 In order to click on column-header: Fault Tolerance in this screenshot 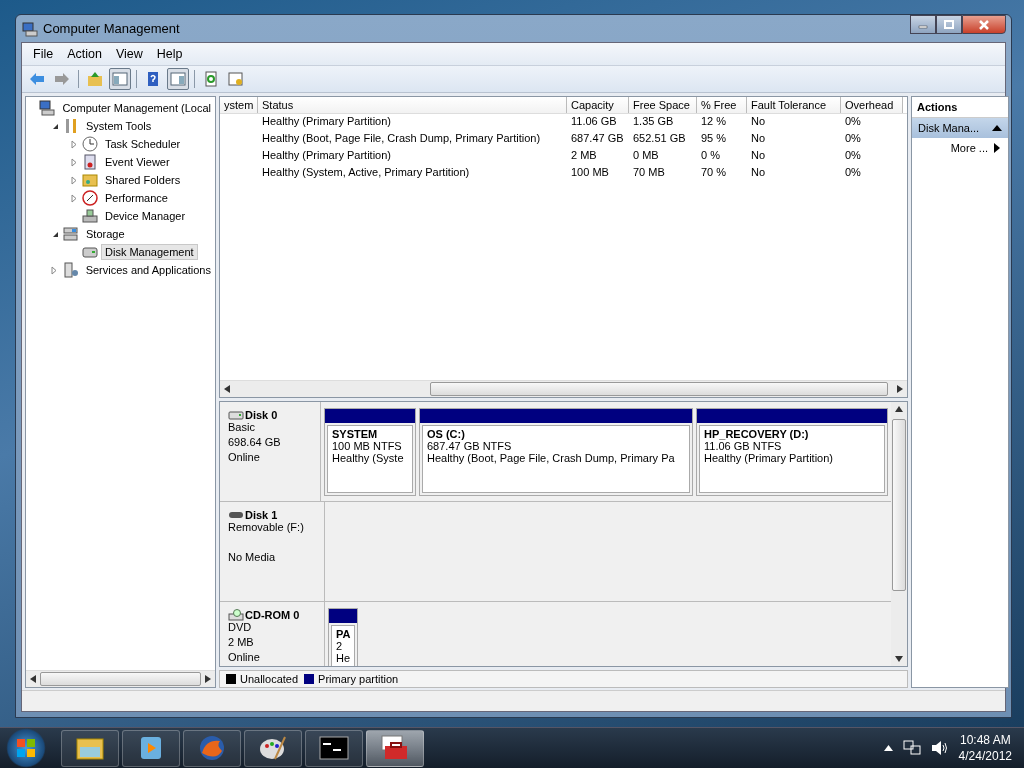, I will do `click(794, 105)`.